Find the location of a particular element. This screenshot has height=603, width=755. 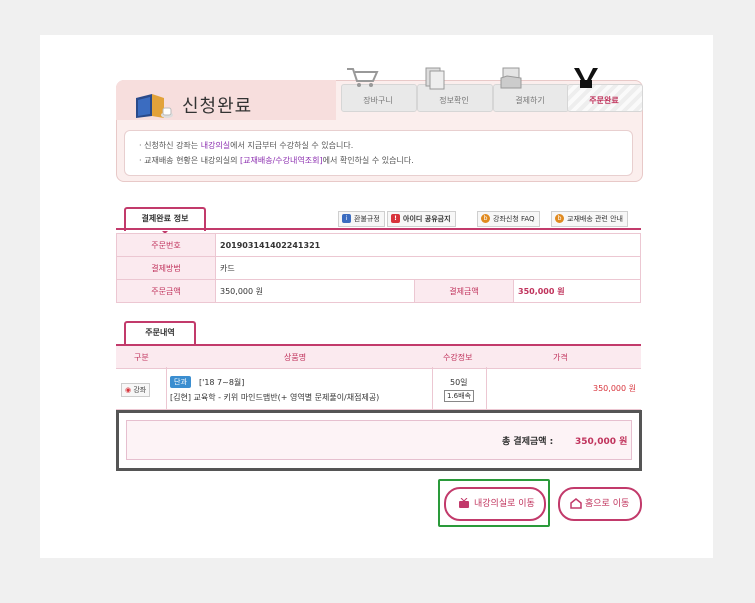

speed-badge: 1.6배속 is located at coordinates (459, 396).